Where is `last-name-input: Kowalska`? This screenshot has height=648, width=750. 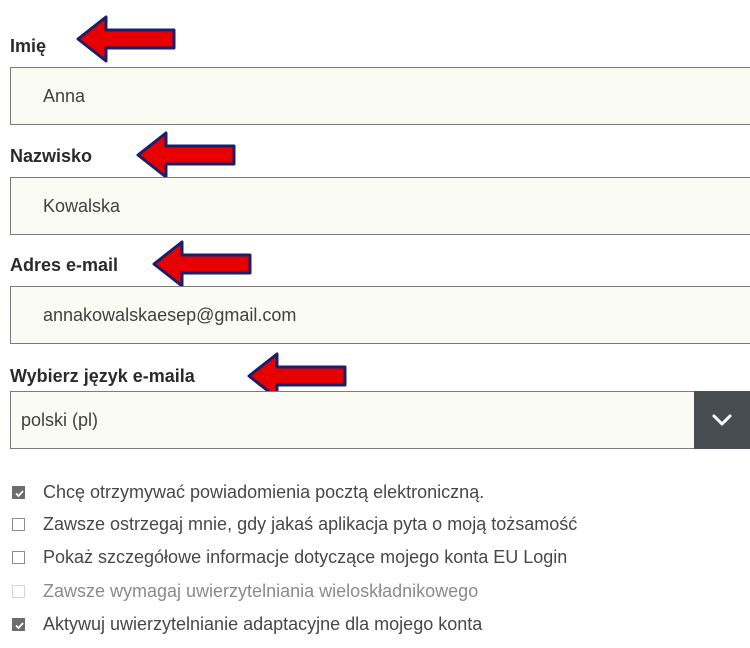 last-name-input: Kowalska is located at coordinates (380, 206).